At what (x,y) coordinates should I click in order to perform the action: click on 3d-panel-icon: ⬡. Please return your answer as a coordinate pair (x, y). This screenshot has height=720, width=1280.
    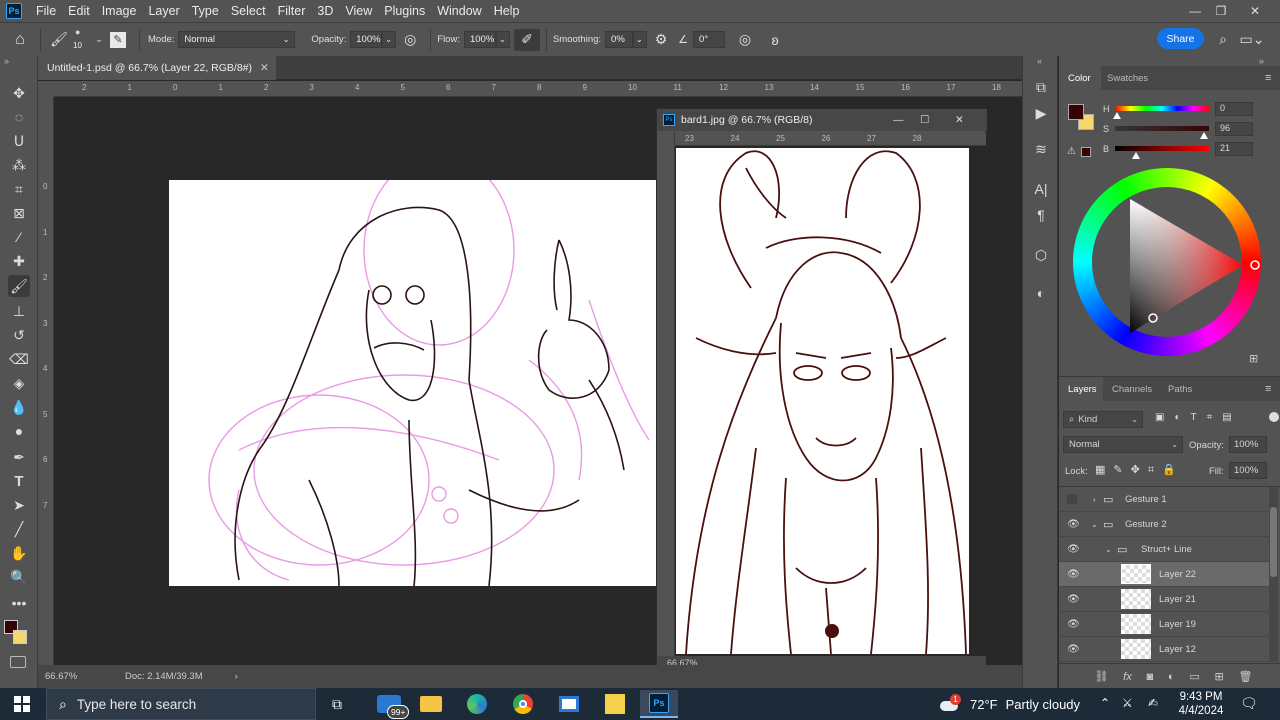
    Looking at the image, I should click on (1041, 255).